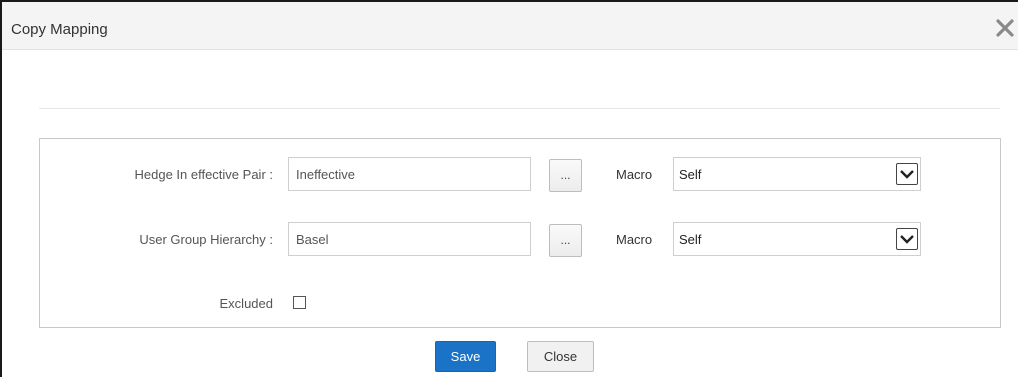 The width and height of the screenshot is (1018, 377). Describe the element at coordinates (797, 174) in the screenshot. I see `macro-select-hedge: Self` at that location.